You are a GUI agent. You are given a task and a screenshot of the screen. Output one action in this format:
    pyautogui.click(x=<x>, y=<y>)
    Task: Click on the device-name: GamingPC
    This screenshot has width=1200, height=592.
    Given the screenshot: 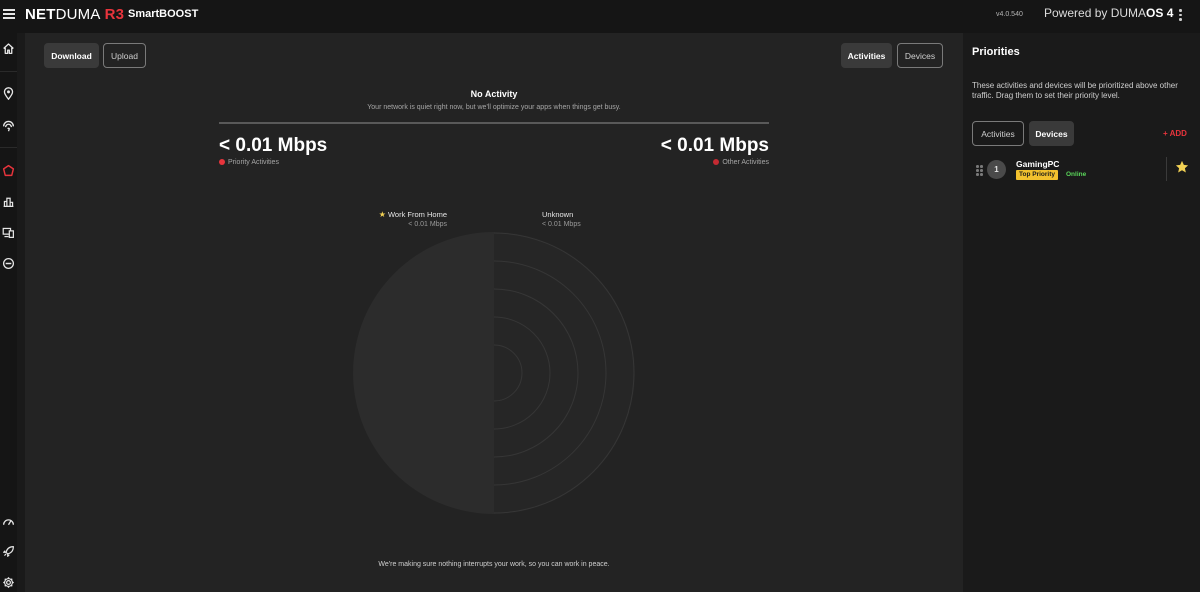 What is the action you would take?
    pyautogui.click(x=1038, y=164)
    